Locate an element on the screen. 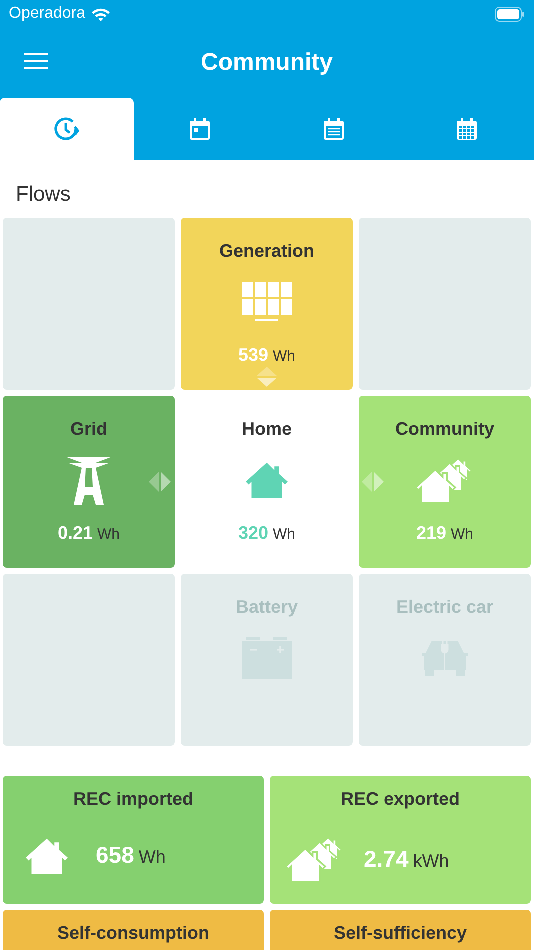 Image resolution: width=534 pixels, height=950 pixels. tile-title: Generation is located at coordinates (267, 251).